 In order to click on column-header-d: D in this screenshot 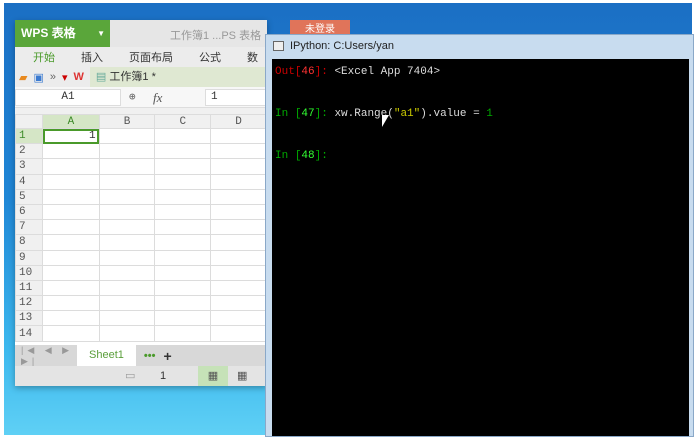, I will do `click(238, 121)`.